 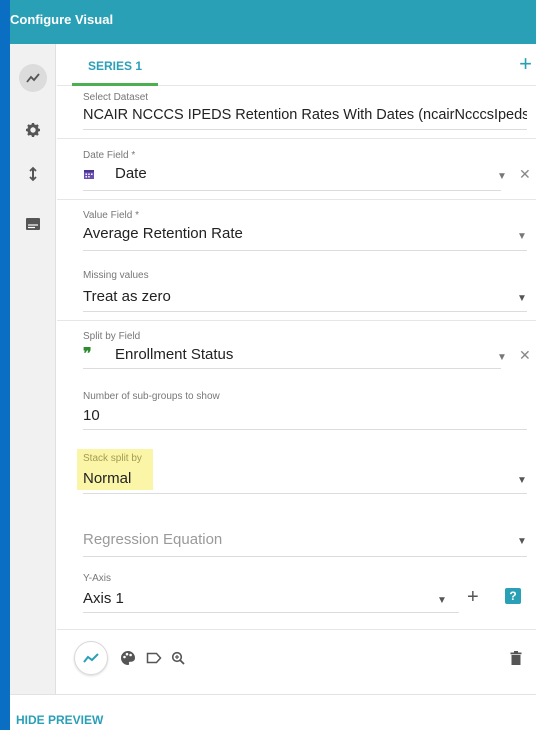 I want to click on split-by-field-underline, so click(x=292, y=368).